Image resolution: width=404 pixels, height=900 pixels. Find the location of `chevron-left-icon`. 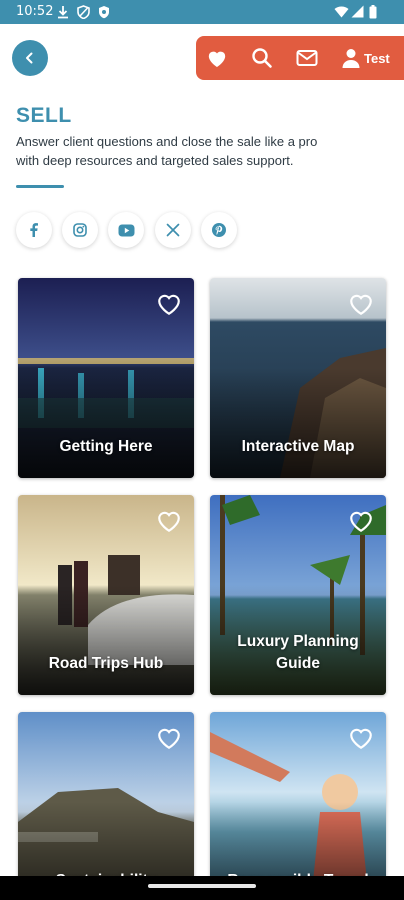

chevron-left-icon is located at coordinates (29, 58).